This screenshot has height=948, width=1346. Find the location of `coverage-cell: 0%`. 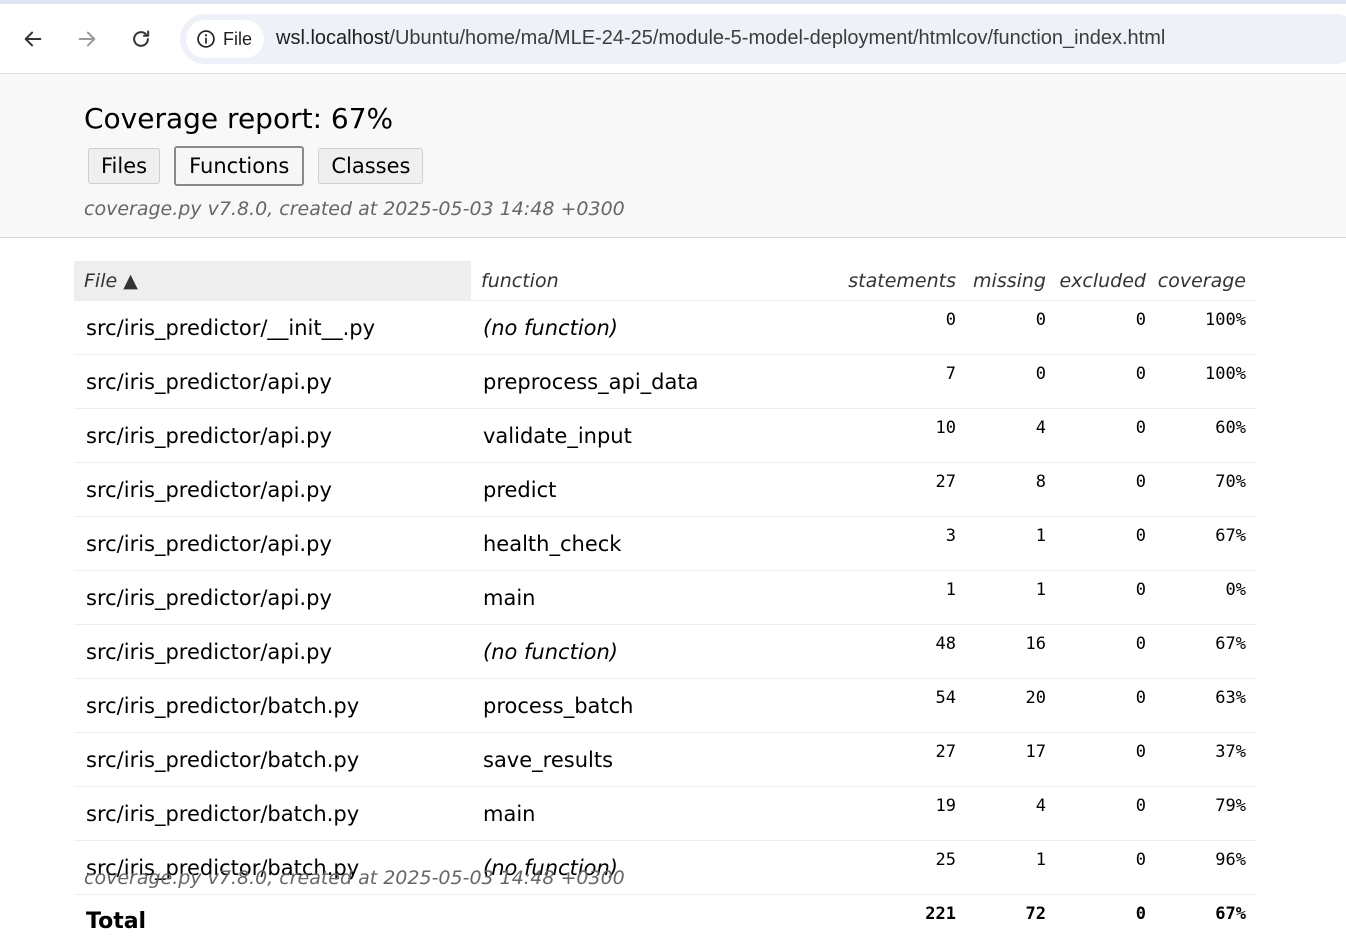

coverage-cell: 0% is located at coordinates (1206, 598).